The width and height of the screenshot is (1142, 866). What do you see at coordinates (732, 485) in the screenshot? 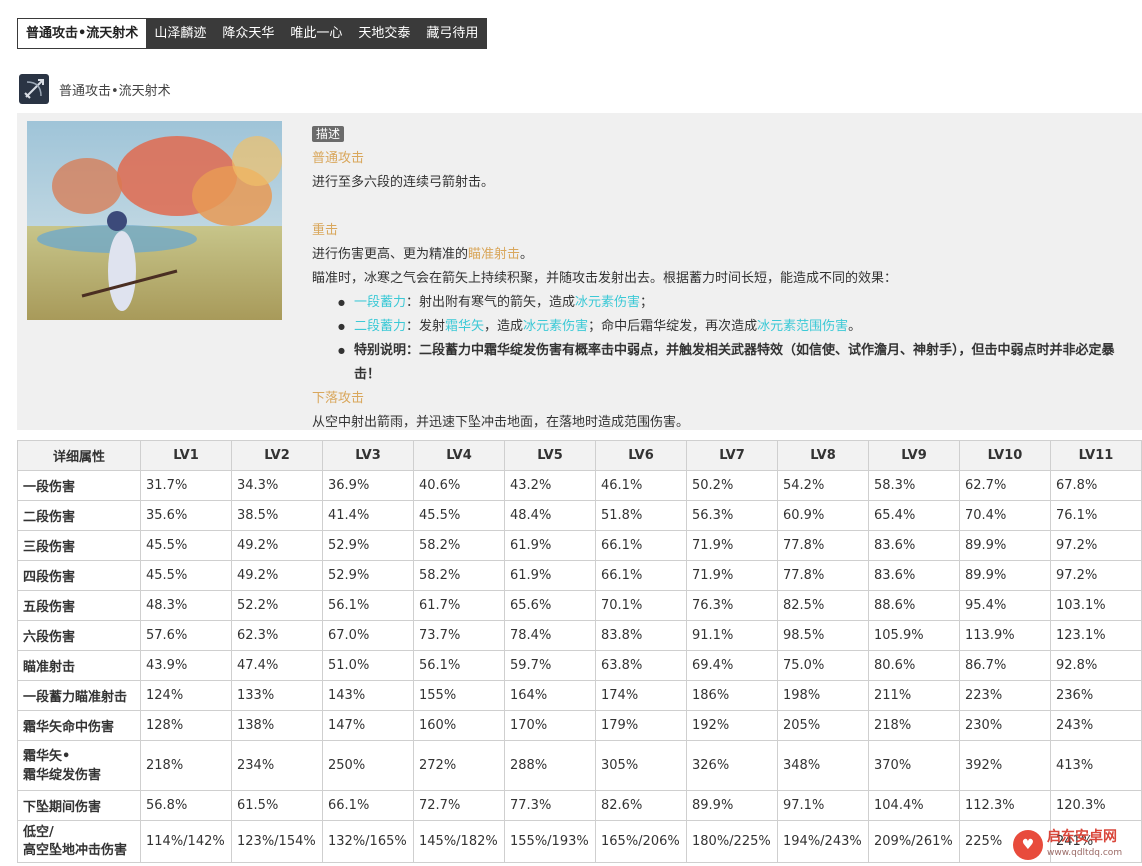
I see `table-cell: 50.2%` at bounding box center [732, 485].